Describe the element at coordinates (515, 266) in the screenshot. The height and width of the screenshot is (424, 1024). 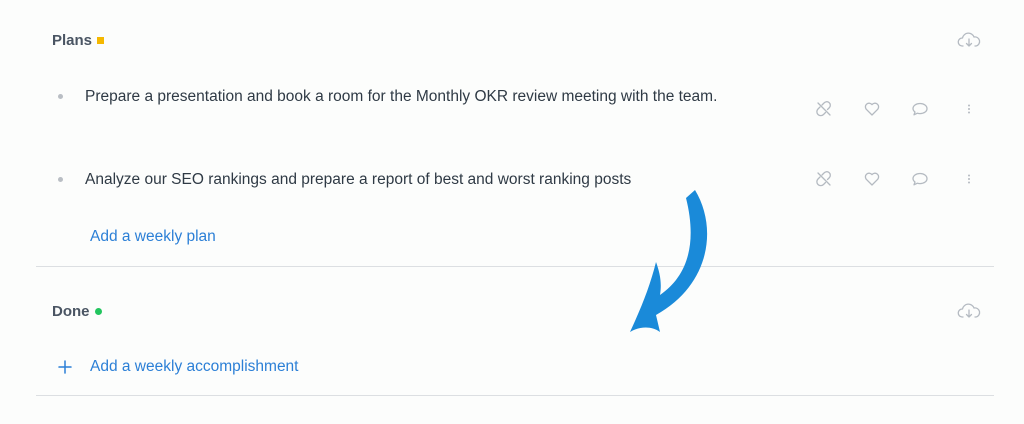
I see `section-divider` at that location.